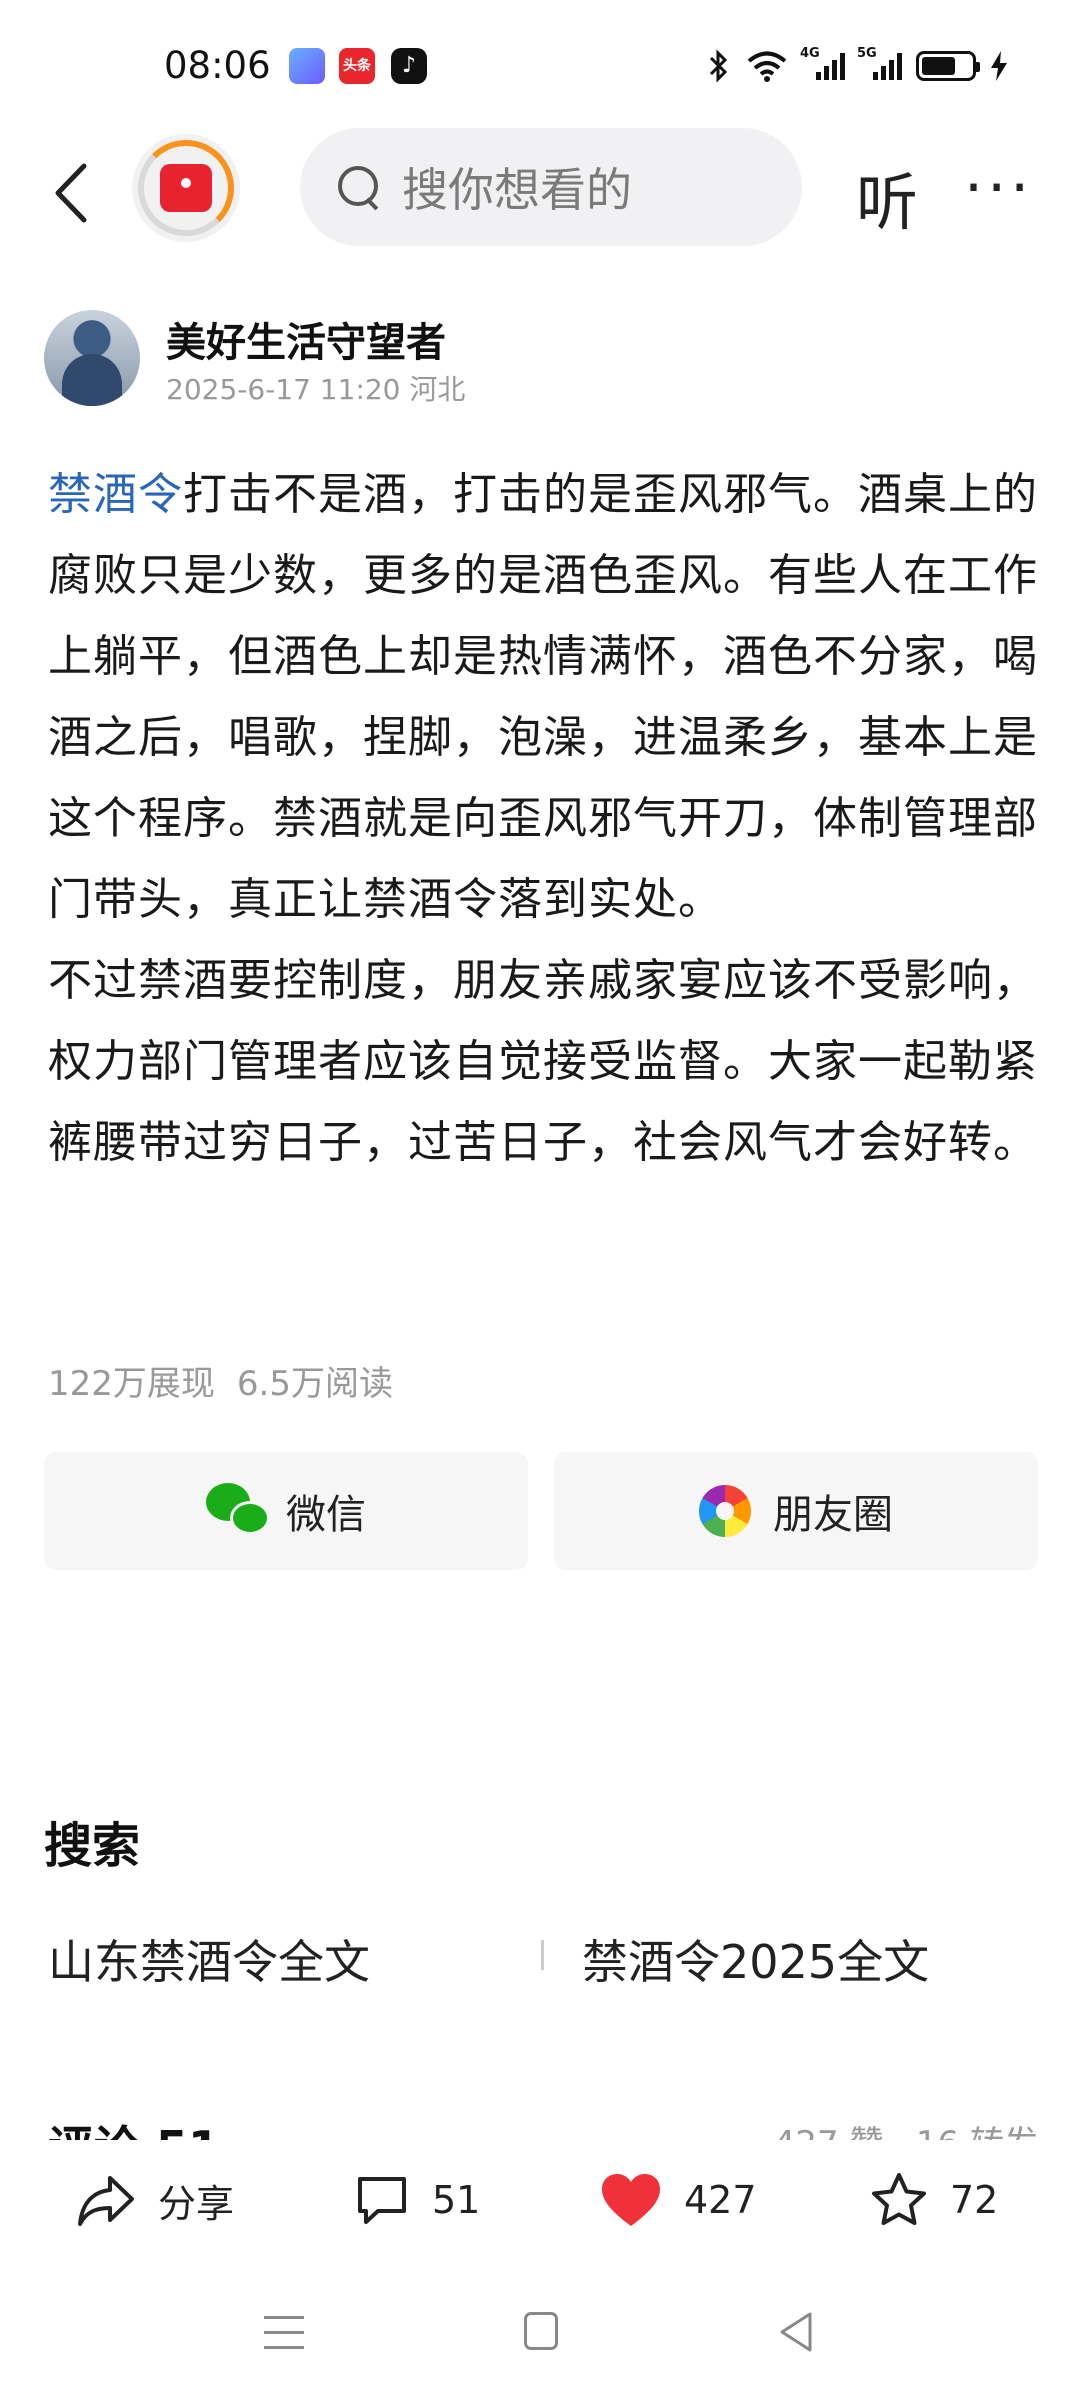 The height and width of the screenshot is (2400, 1080). I want to click on share-moments-button: 朋友圈, so click(796, 1511).